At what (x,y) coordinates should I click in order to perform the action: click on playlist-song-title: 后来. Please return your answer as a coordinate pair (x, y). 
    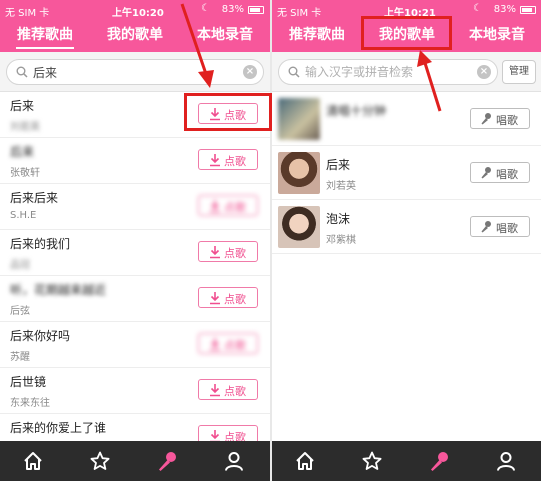
    Looking at the image, I should click on (338, 165).